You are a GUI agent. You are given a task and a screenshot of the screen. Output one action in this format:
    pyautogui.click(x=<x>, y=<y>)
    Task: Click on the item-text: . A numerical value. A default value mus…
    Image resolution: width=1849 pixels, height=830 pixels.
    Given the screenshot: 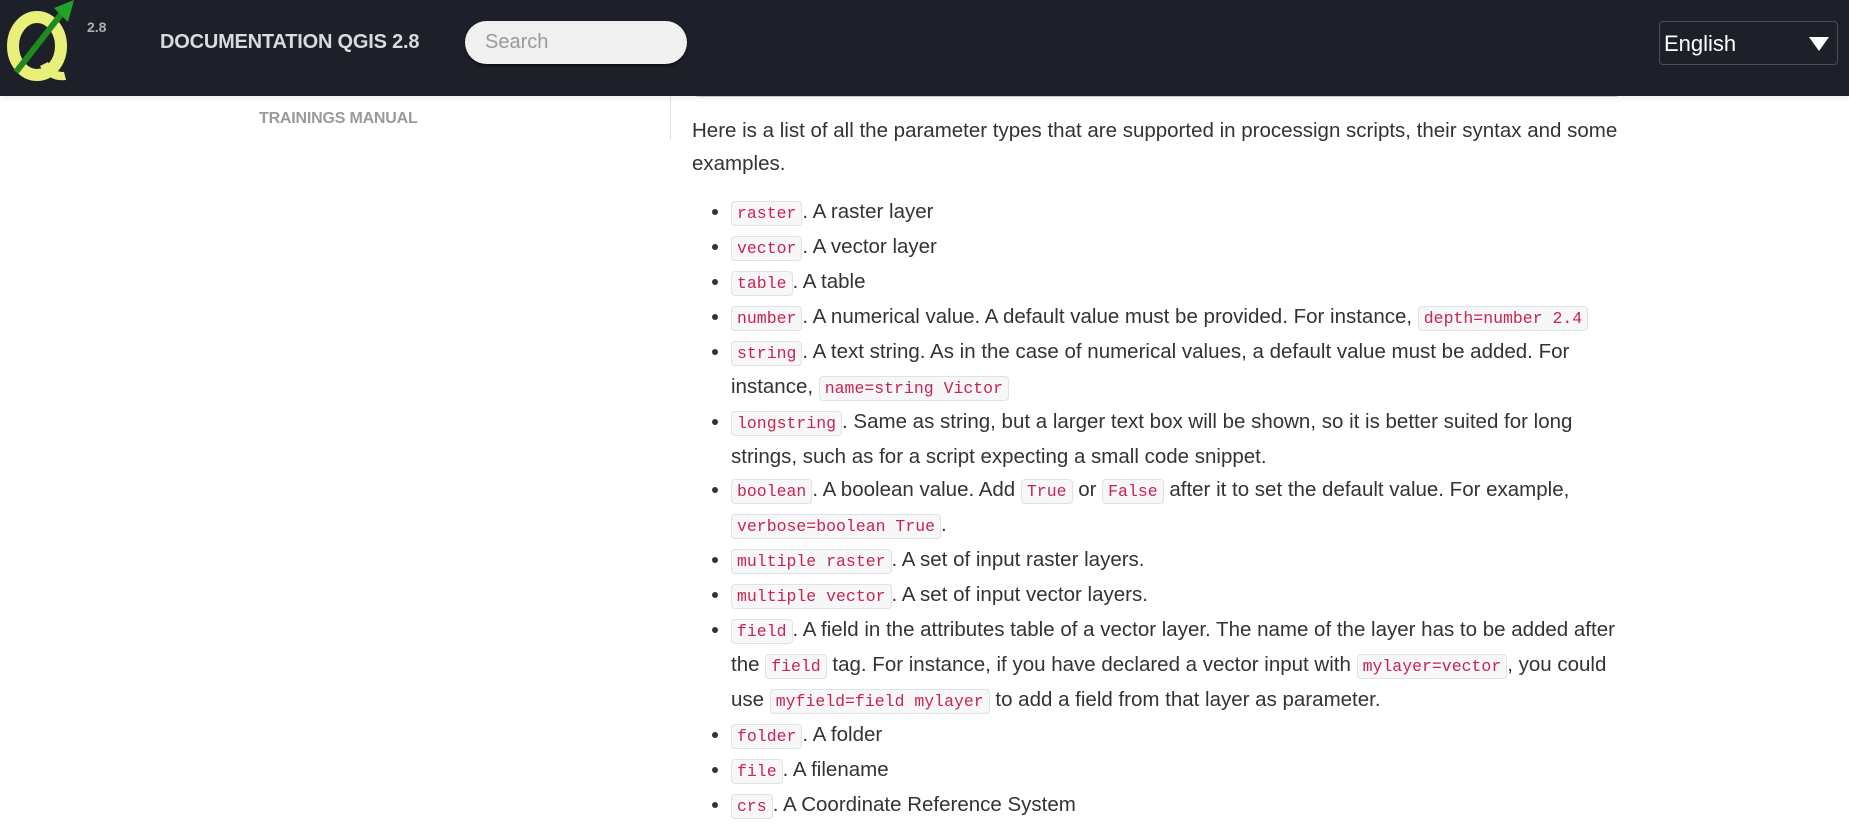 What is the action you would take?
    pyautogui.click(x=1110, y=316)
    